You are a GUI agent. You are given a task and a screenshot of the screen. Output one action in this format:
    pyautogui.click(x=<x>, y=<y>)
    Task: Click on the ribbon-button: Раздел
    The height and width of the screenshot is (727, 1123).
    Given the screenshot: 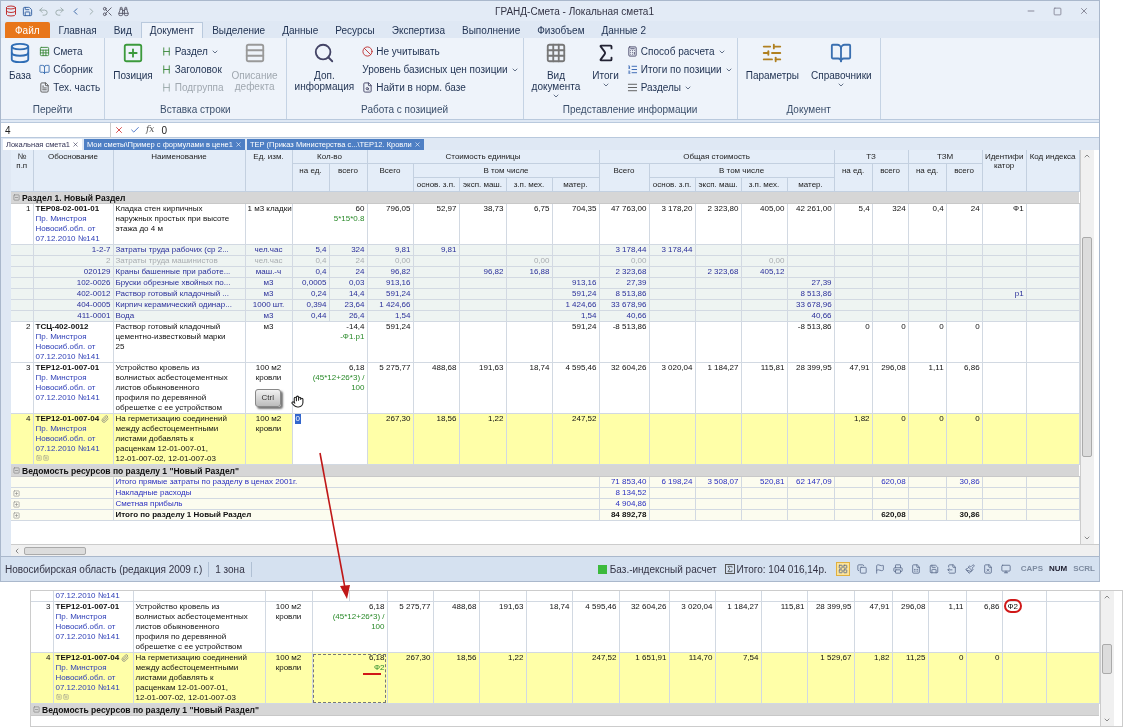 What is the action you would take?
    pyautogui.click(x=192, y=51)
    